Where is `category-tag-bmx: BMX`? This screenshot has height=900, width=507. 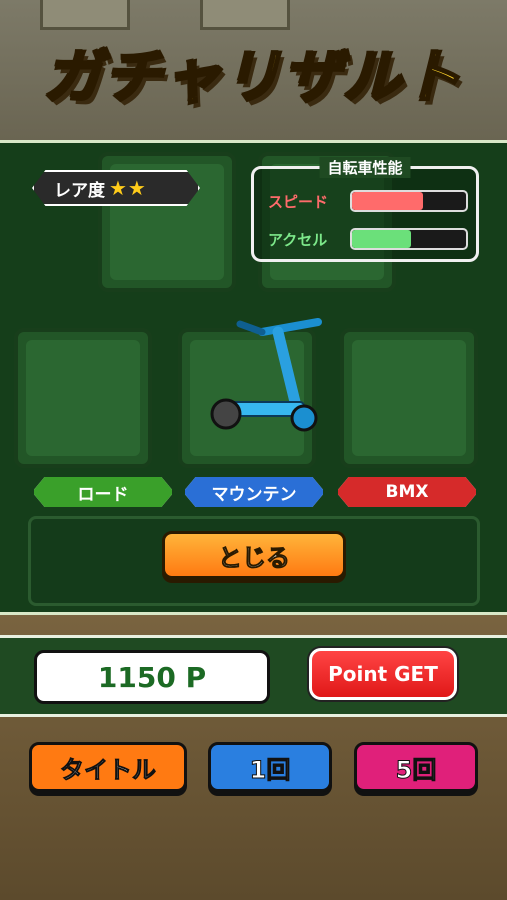
category-tag-bmx: BMX is located at coordinates (407, 492).